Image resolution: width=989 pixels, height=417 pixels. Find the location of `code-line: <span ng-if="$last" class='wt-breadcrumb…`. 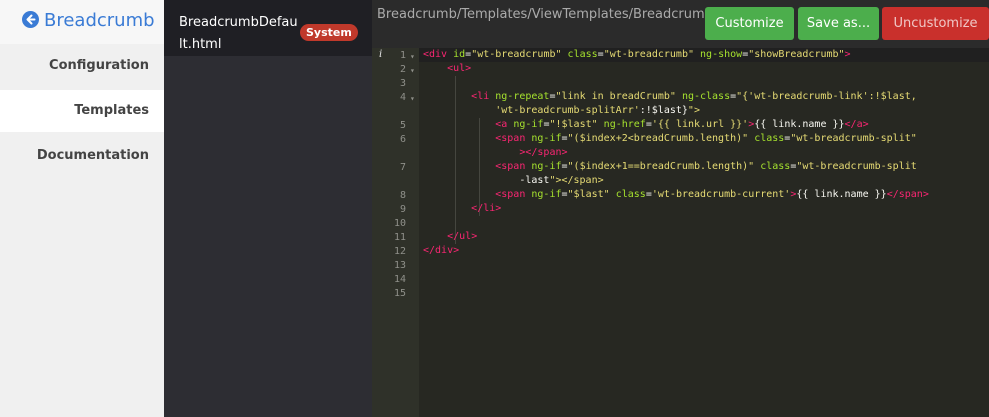

code-line: <span ng-if="$last" class='wt-breadcrumb… is located at coordinates (712, 194).